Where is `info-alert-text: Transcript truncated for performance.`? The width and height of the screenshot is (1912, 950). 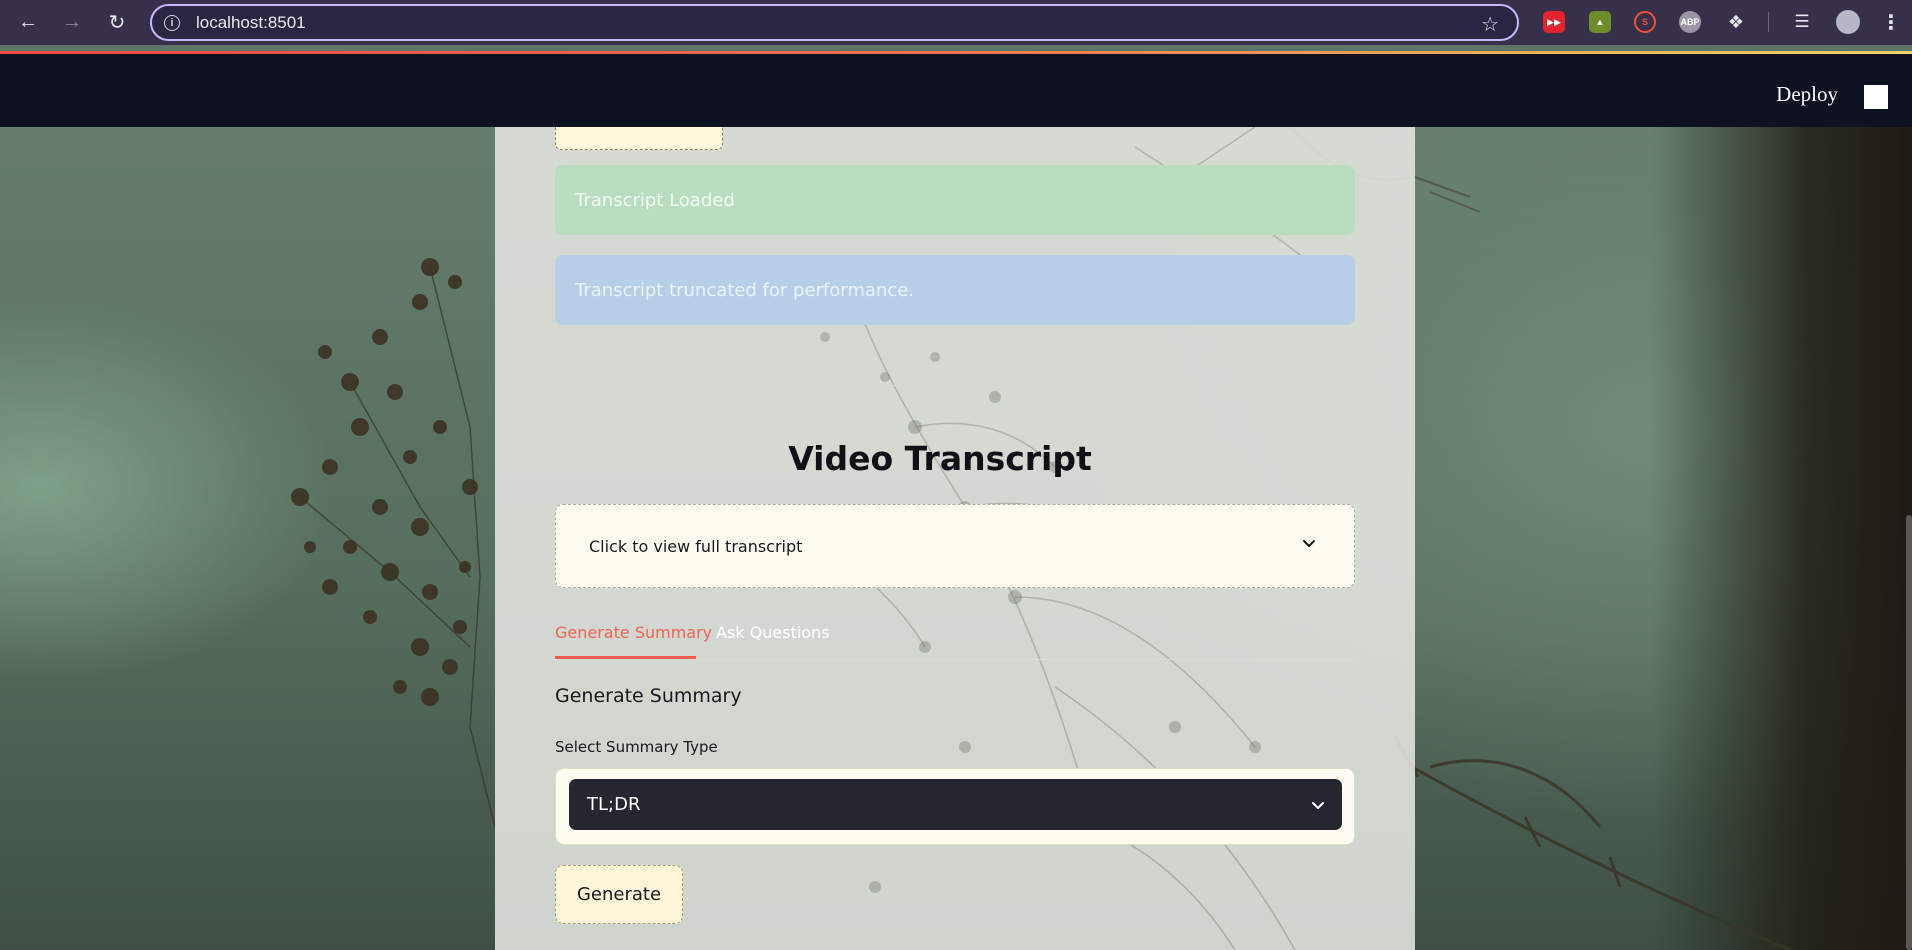
info-alert-text: Transcript truncated for performance. is located at coordinates (745, 290).